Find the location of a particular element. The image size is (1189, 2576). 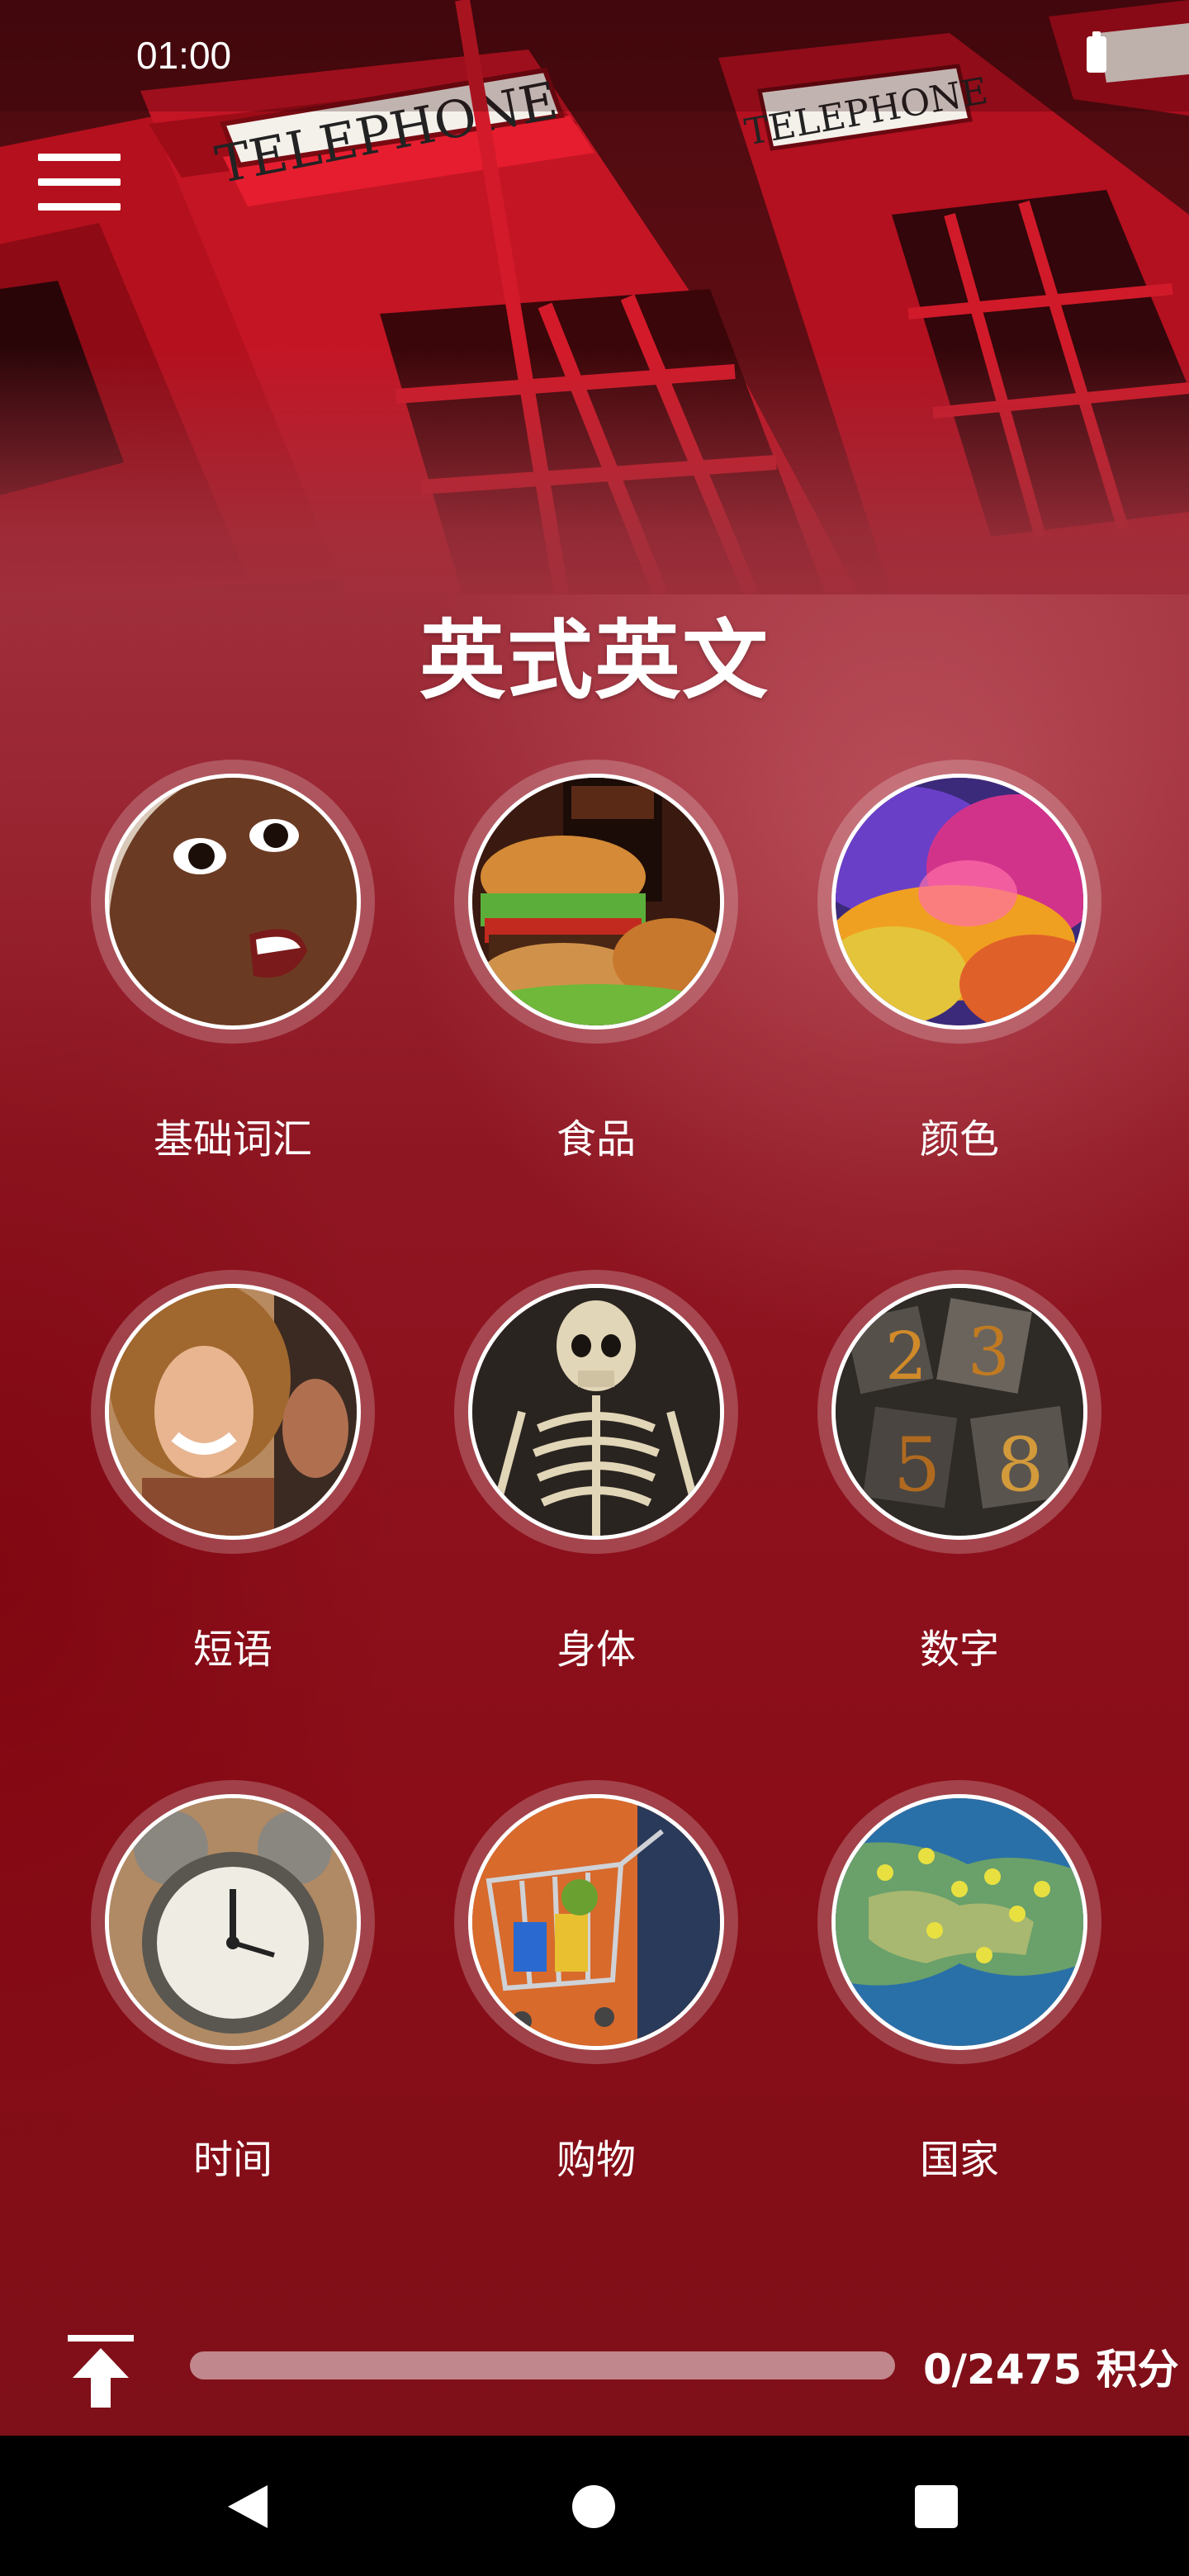

category-colors: 颜色 is located at coordinates (918, 974).